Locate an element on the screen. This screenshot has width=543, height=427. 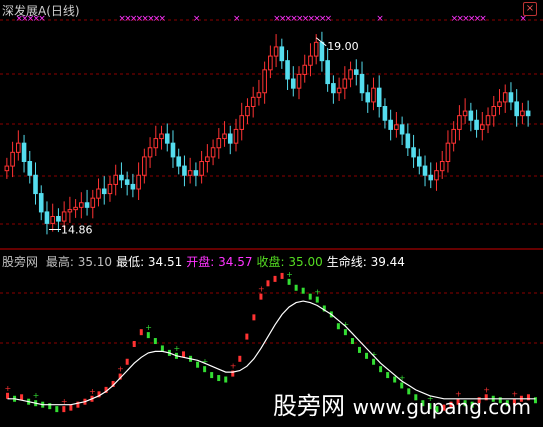
watermark-text: 股旁网 is located at coordinates (309, 406).